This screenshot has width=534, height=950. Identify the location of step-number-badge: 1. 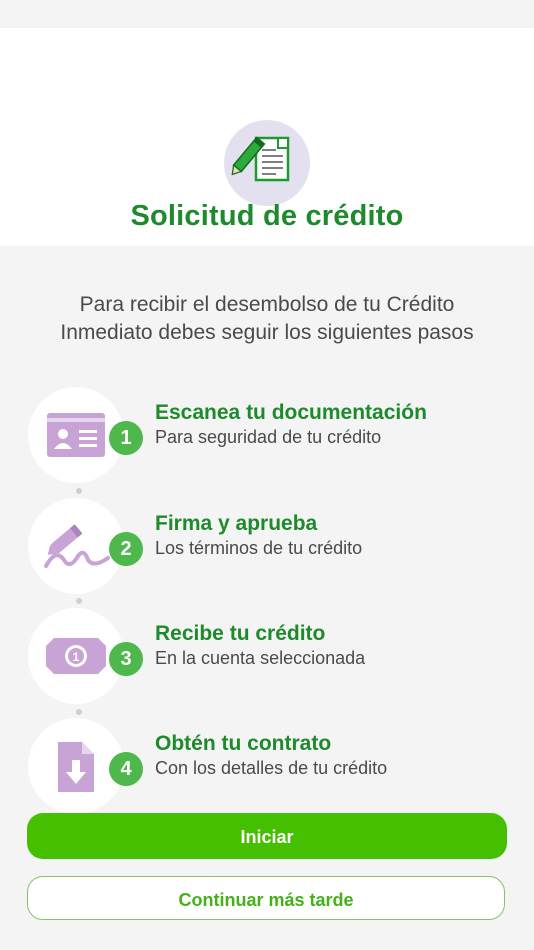
(126, 438).